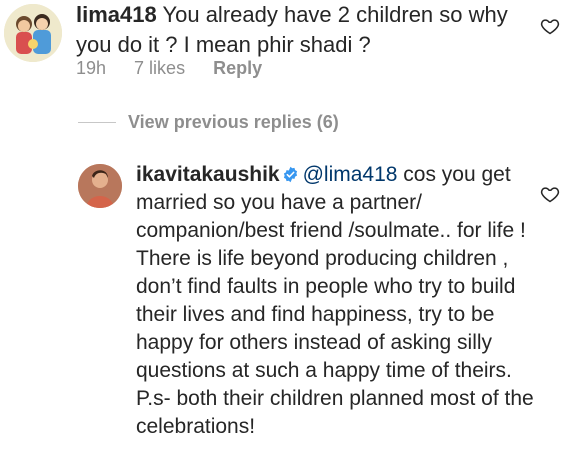 Image resolution: width=573 pixels, height=450 pixels. What do you see at coordinates (237, 68) in the screenshot?
I see `reply-button: Reply` at bounding box center [237, 68].